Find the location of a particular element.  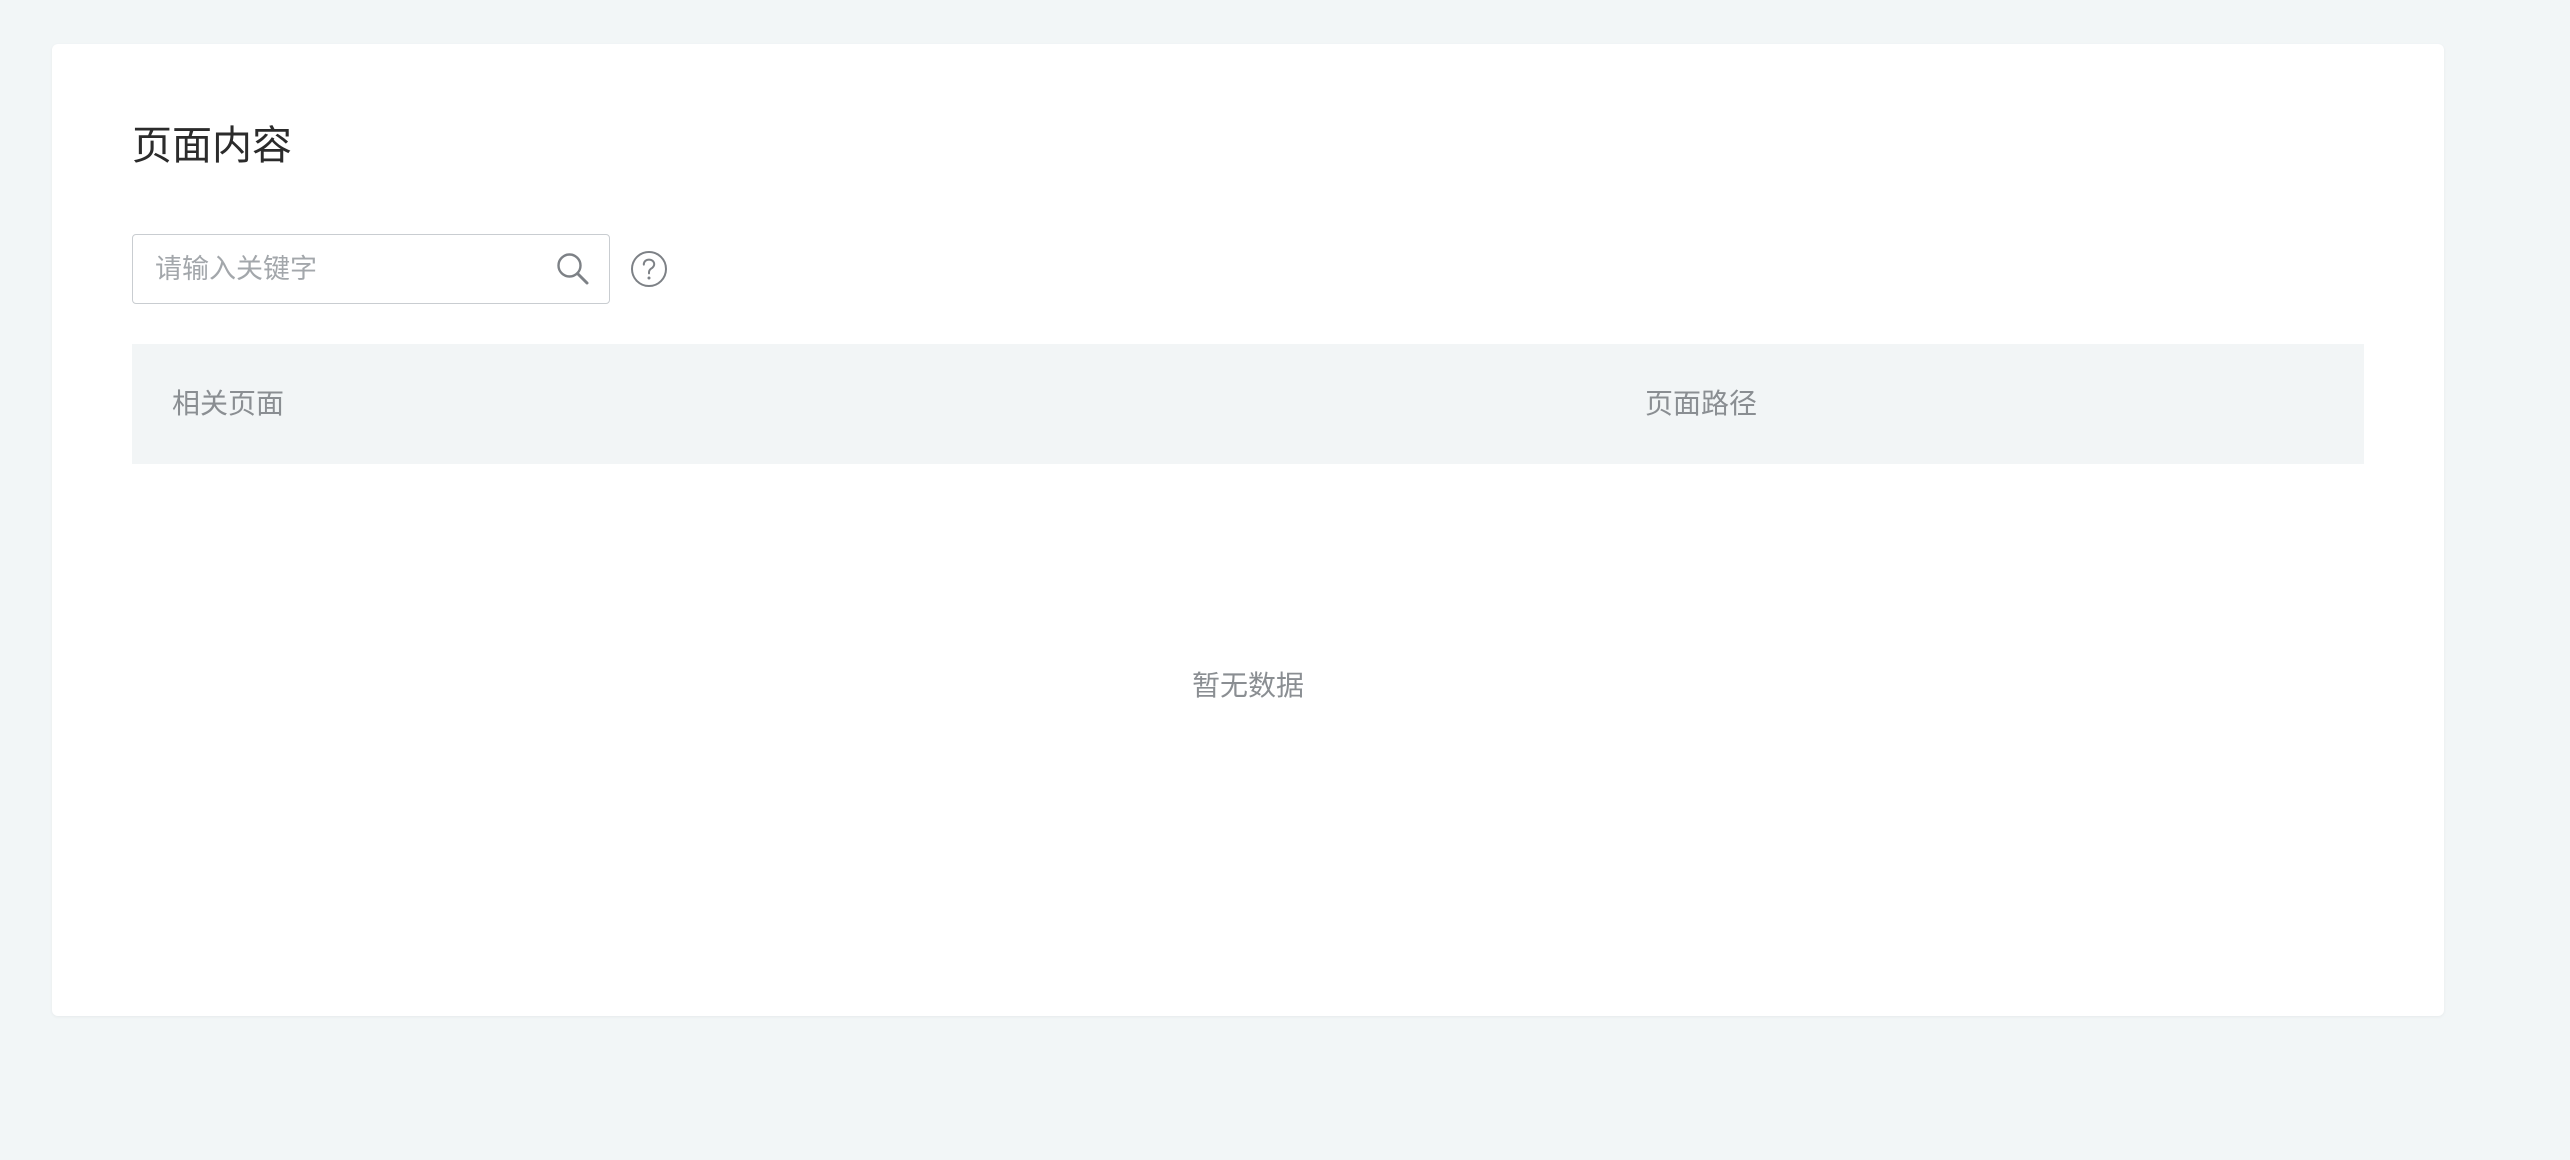

empty-state-text: 暂无数据 is located at coordinates (1247, 685).